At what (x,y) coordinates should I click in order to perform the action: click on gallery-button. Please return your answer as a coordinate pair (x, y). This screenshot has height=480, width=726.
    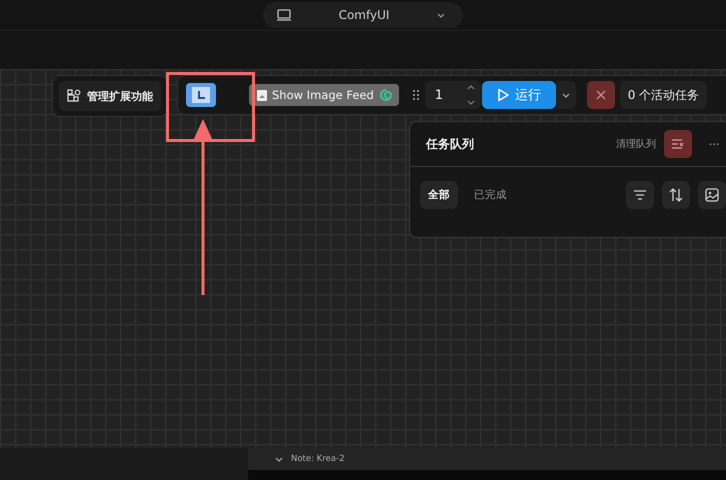
    Looking at the image, I should click on (712, 195).